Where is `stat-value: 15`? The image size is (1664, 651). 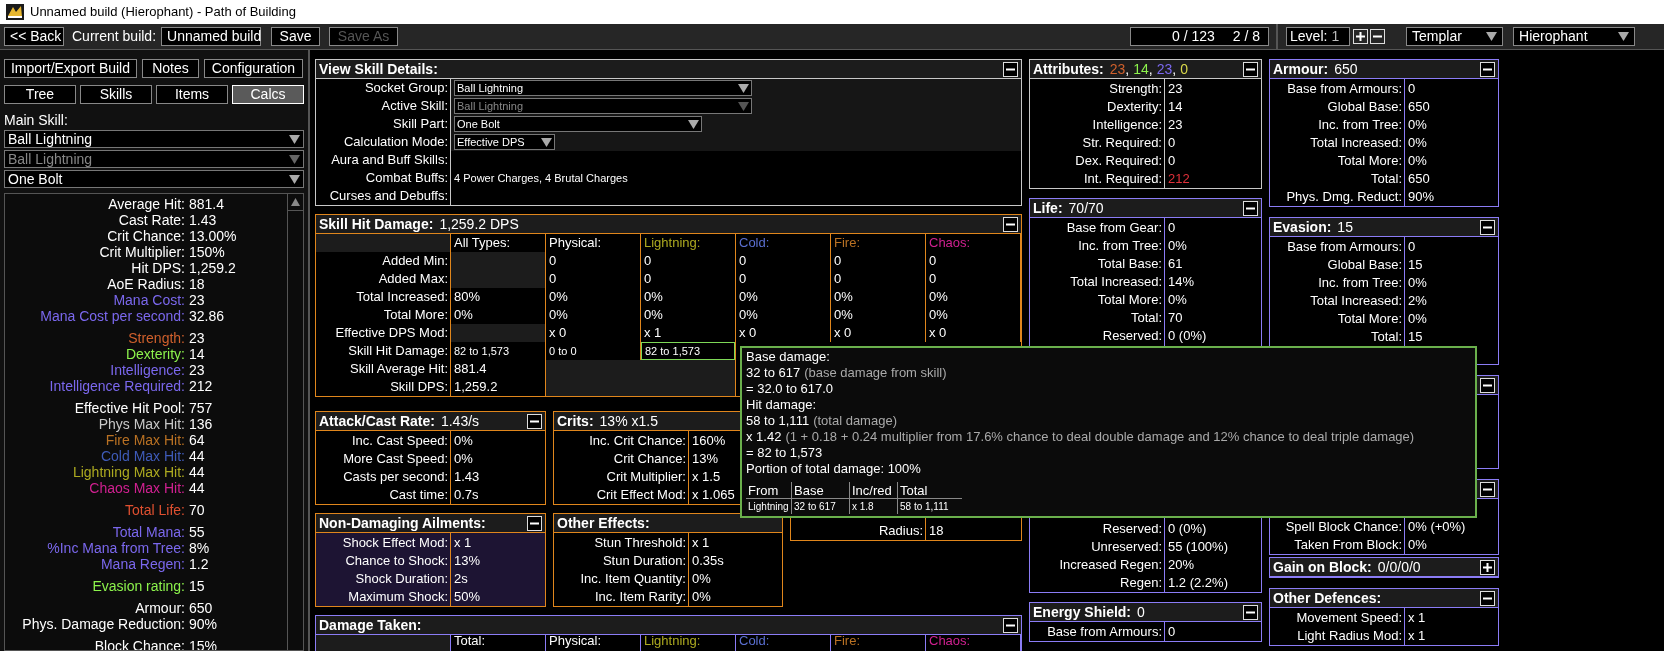
stat-value: 15 is located at coordinates (196, 586).